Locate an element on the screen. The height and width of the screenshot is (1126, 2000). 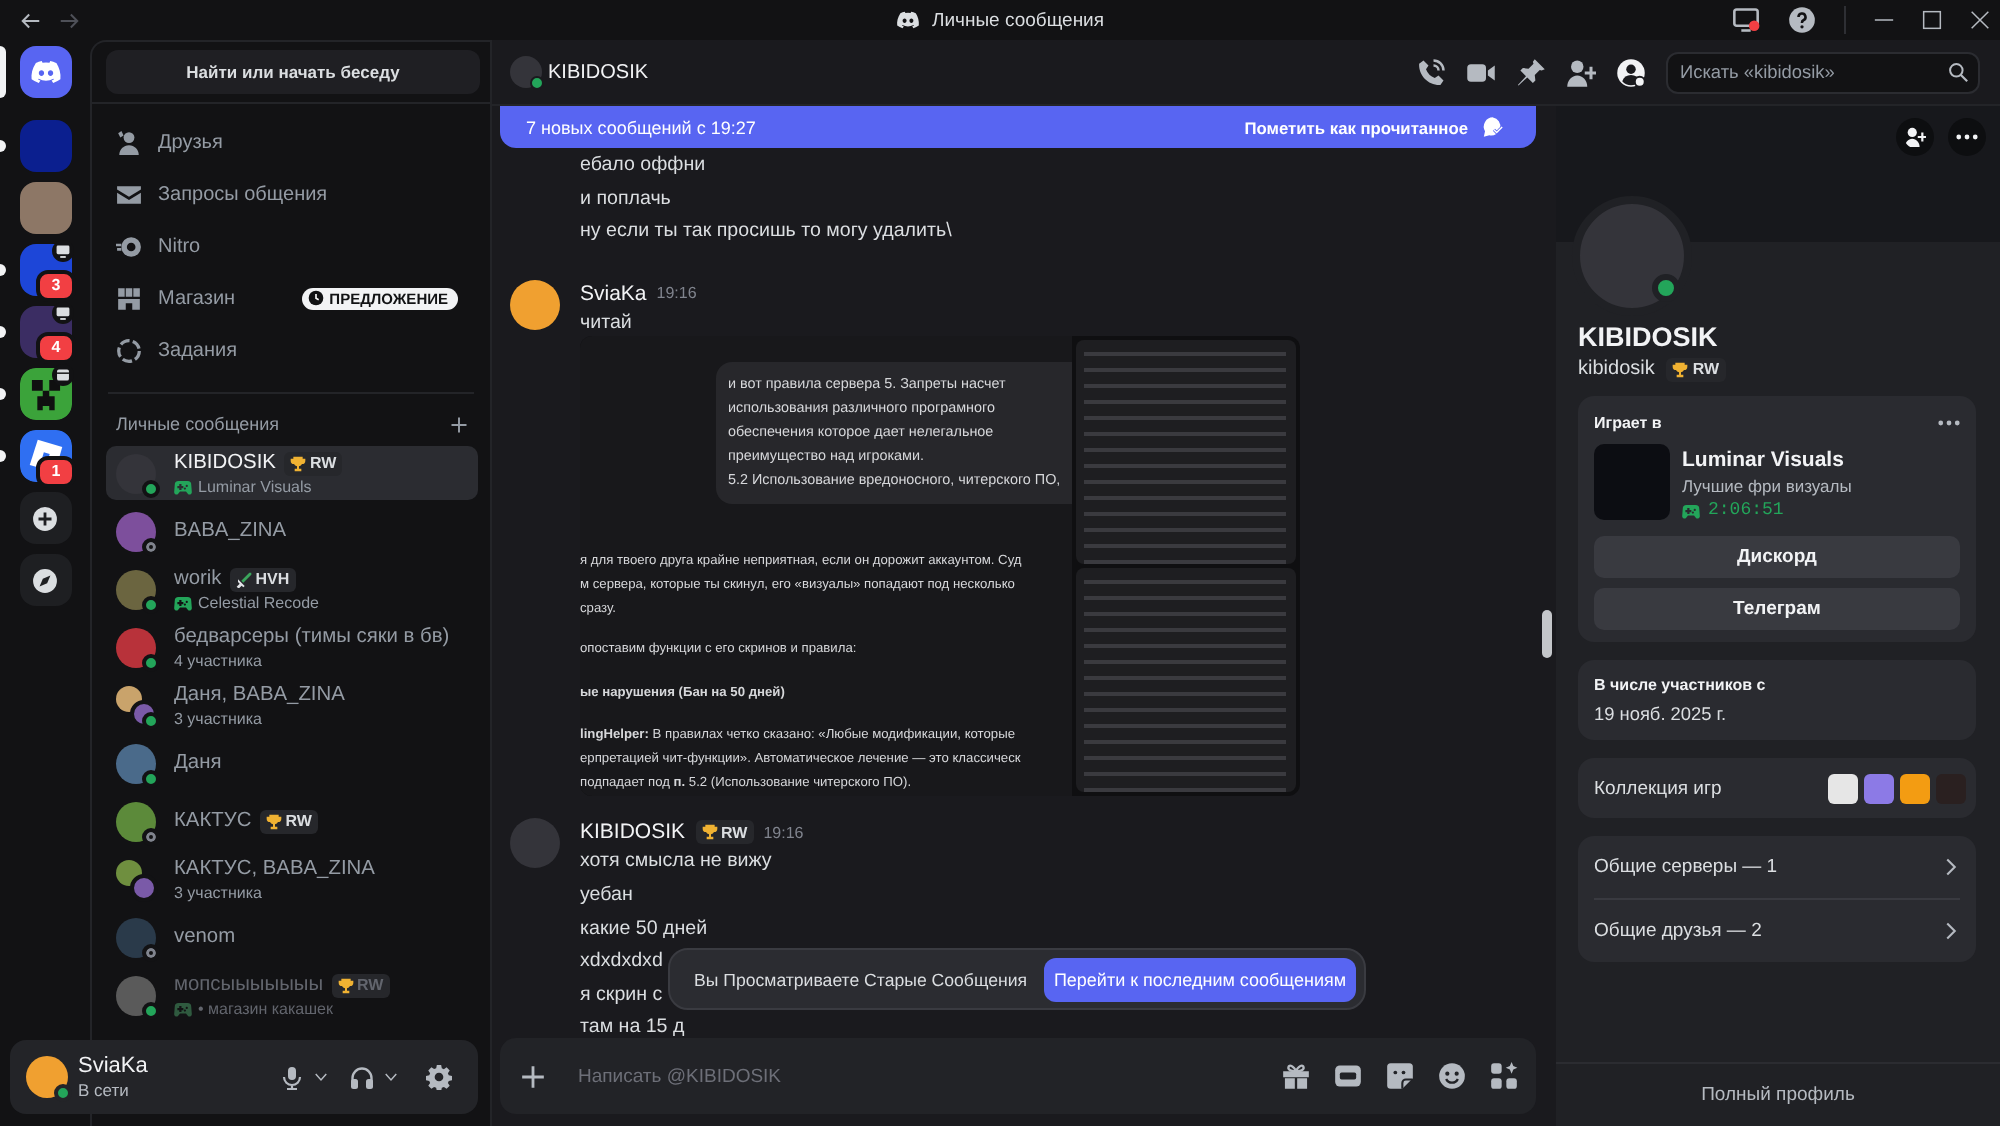
mutual-row: Общие серверы — 1 is located at coordinates (1777, 867).